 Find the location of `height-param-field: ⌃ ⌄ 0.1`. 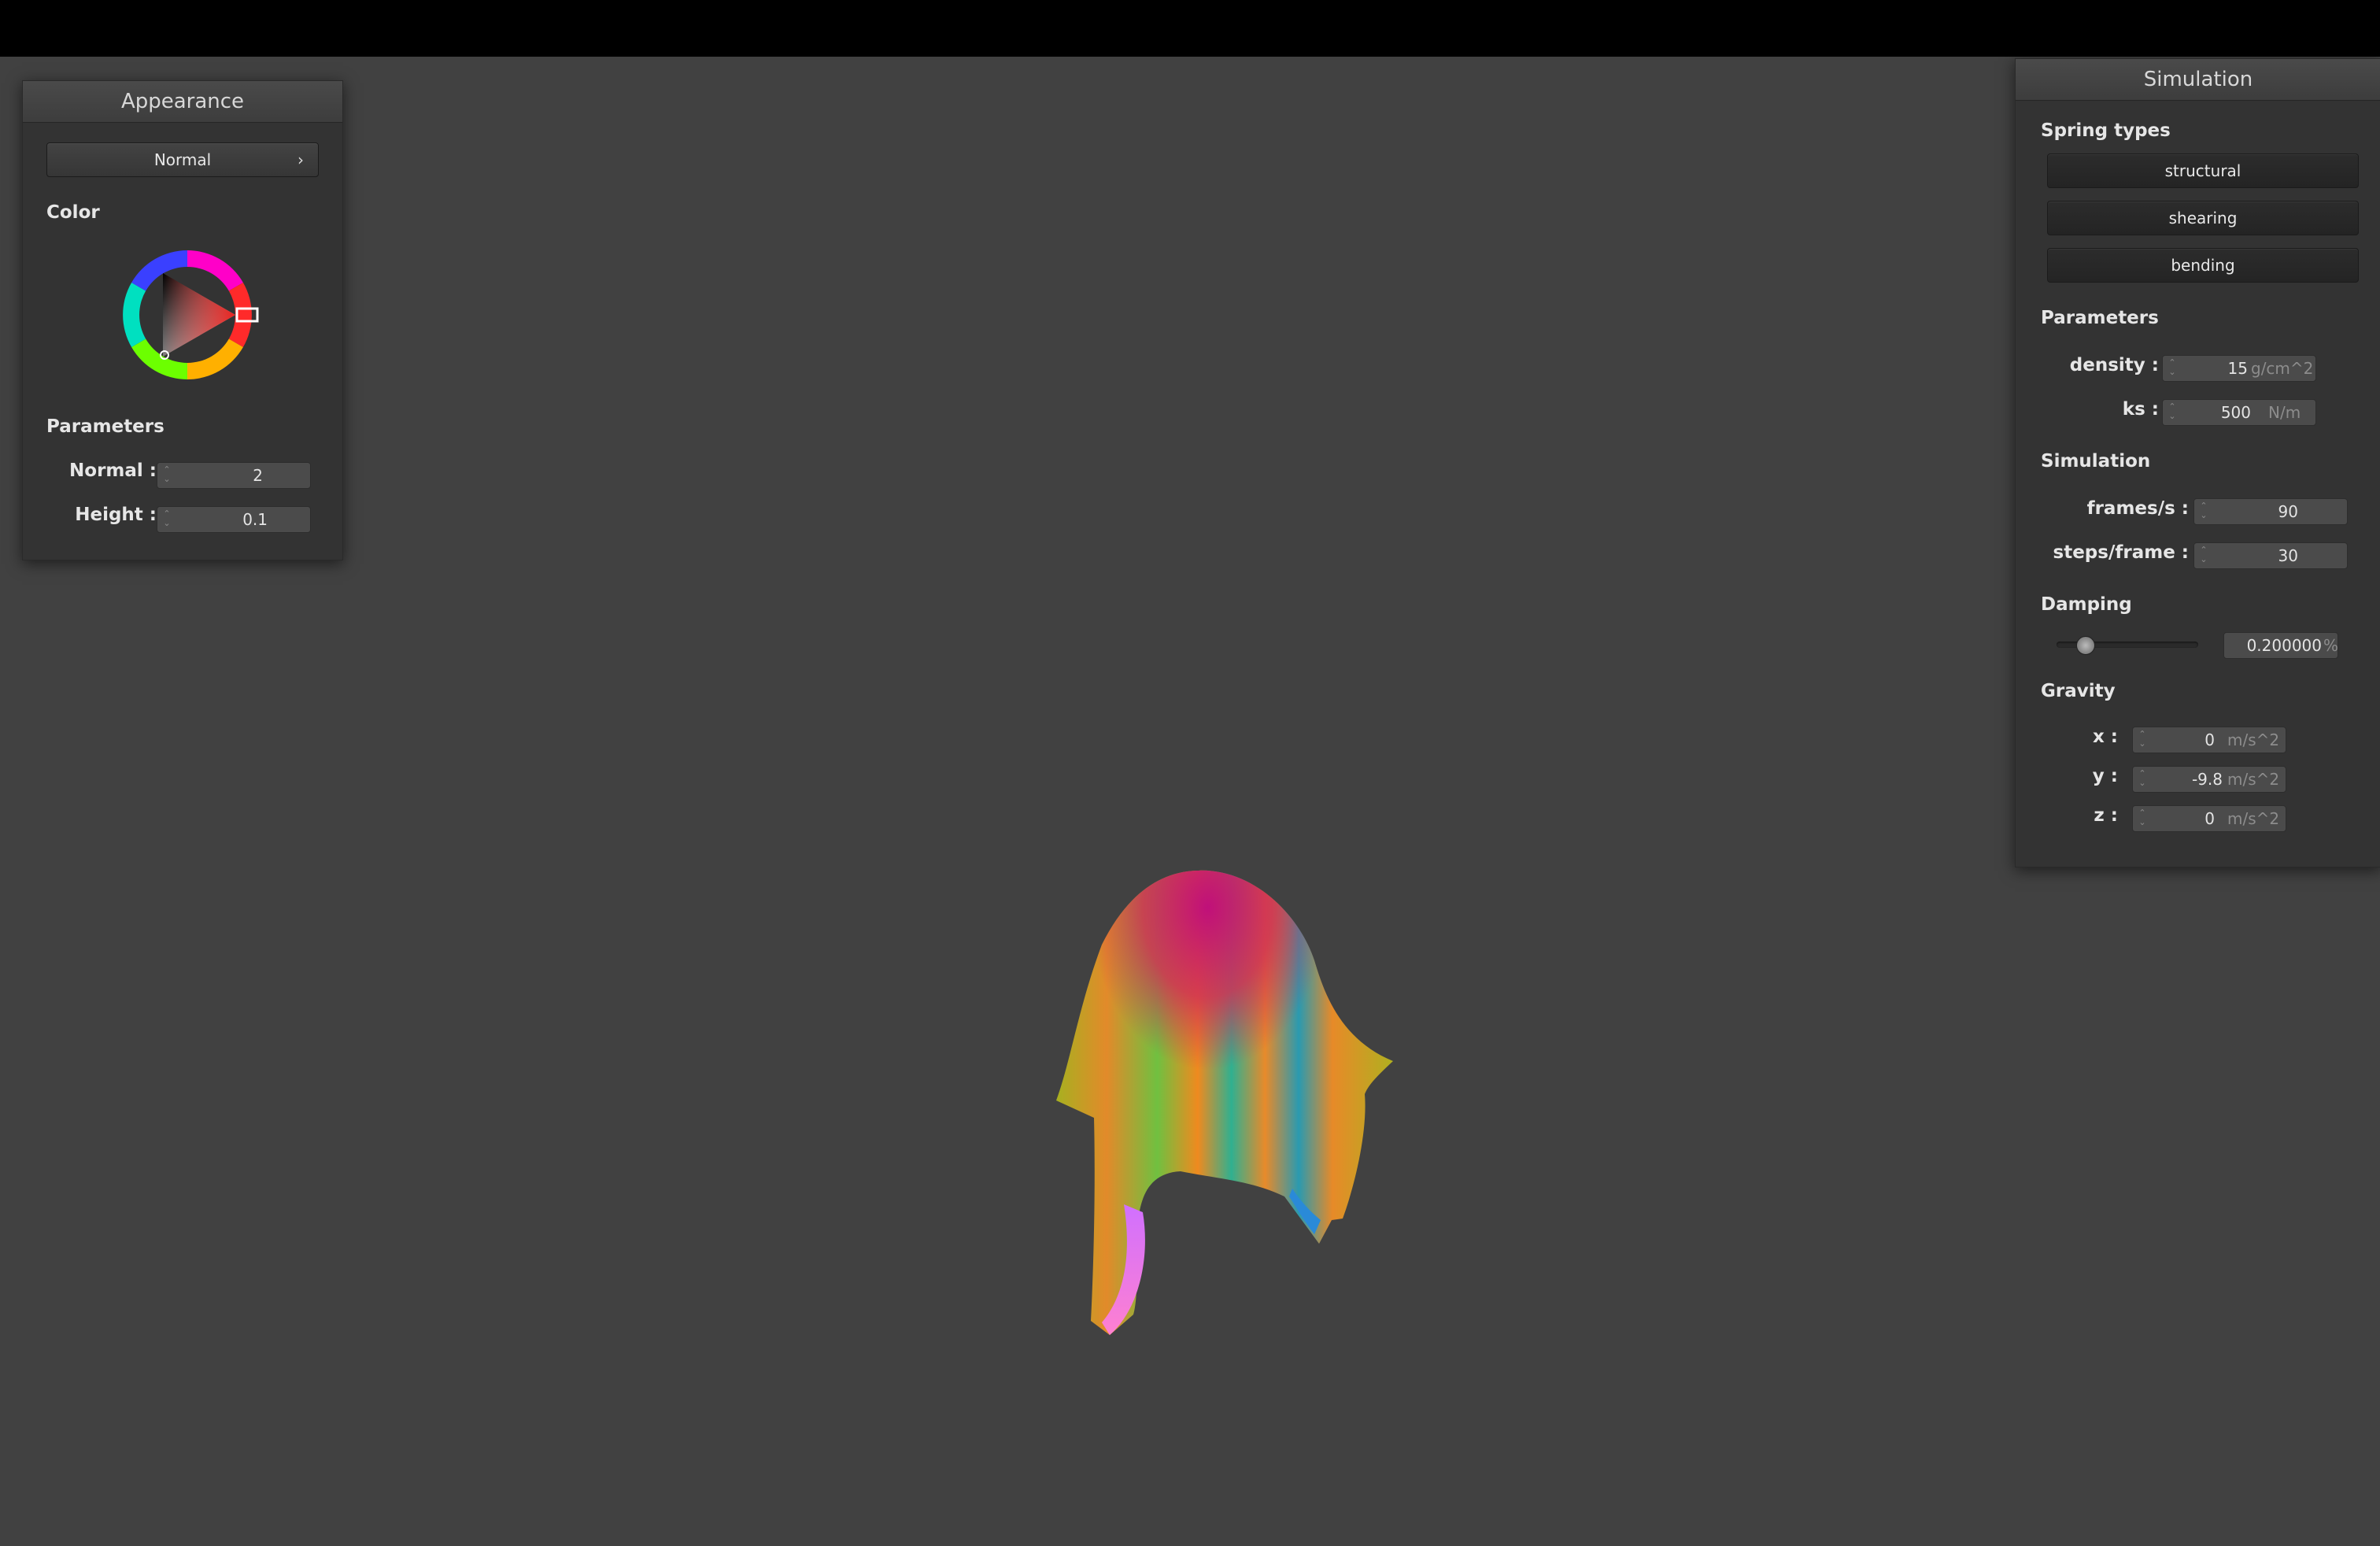

height-param-field: ⌃ ⌄ 0.1 is located at coordinates (234, 520).